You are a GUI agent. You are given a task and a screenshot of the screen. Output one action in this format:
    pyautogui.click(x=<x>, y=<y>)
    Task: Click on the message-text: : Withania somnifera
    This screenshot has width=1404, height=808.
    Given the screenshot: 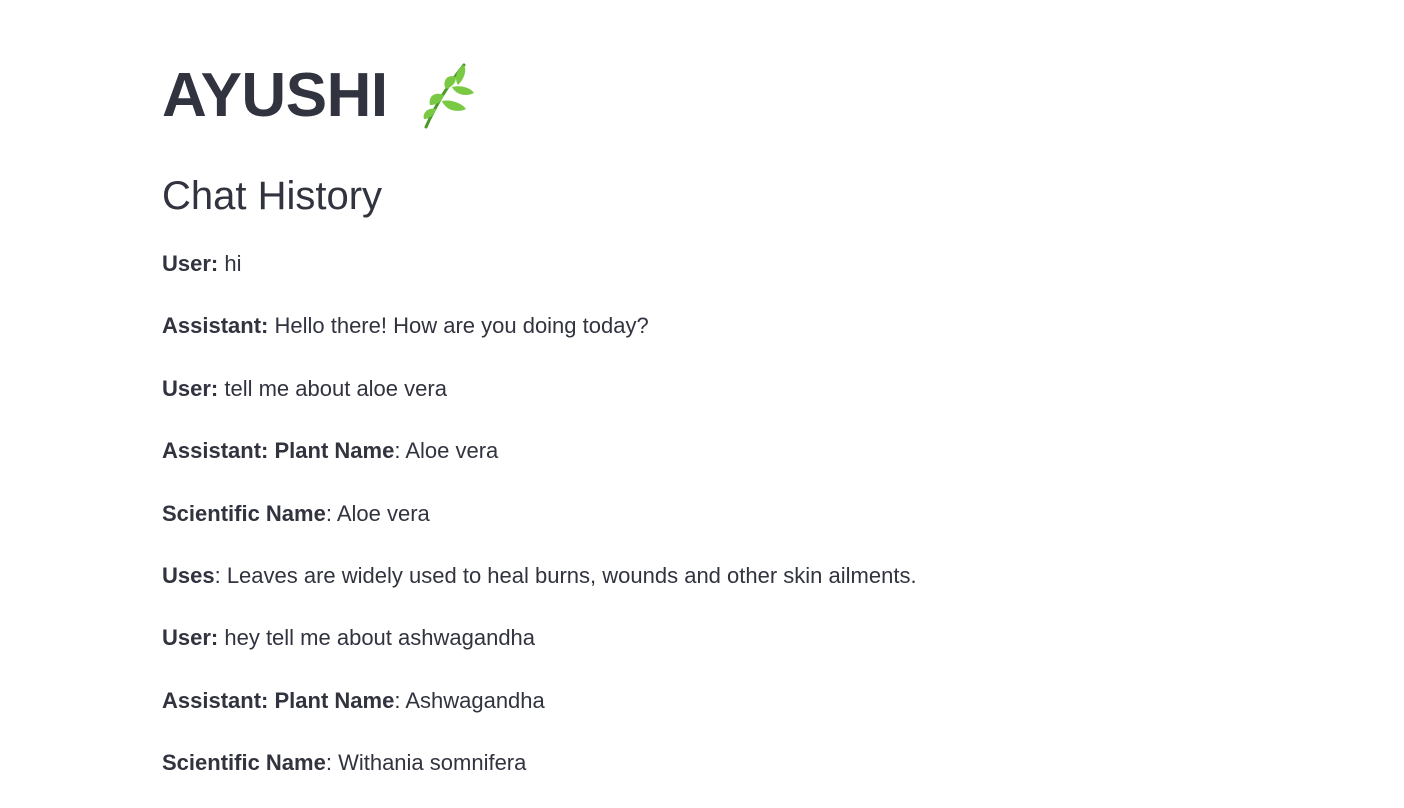 What is the action you would take?
    pyautogui.click(x=426, y=763)
    